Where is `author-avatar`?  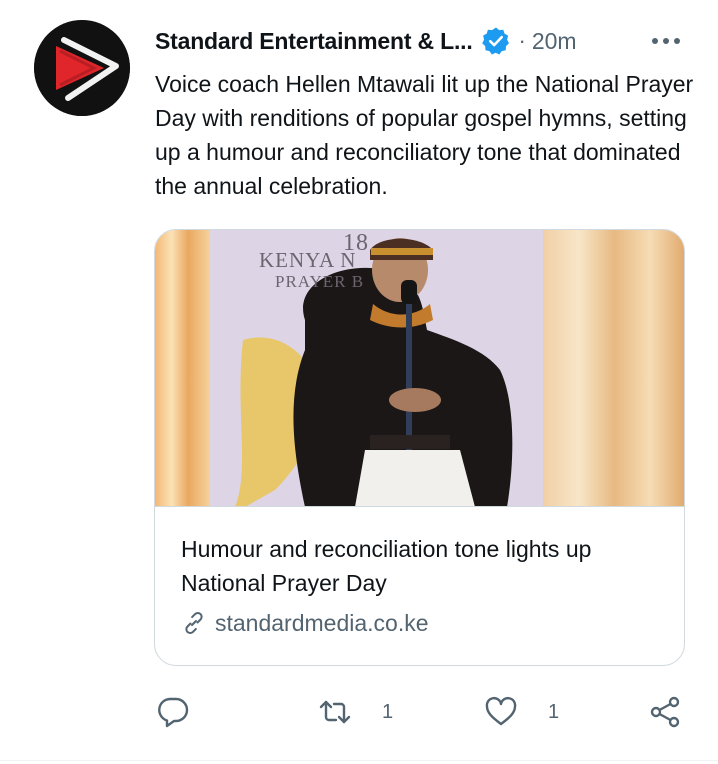
author-avatar is located at coordinates (82, 68).